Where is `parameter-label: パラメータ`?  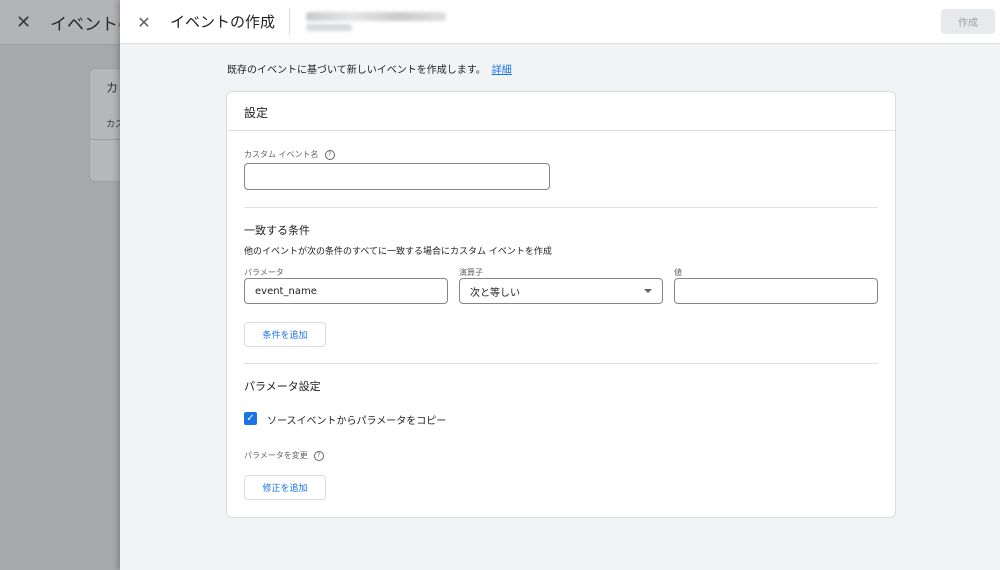
parameter-label: パラメータ is located at coordinates (264, 272).